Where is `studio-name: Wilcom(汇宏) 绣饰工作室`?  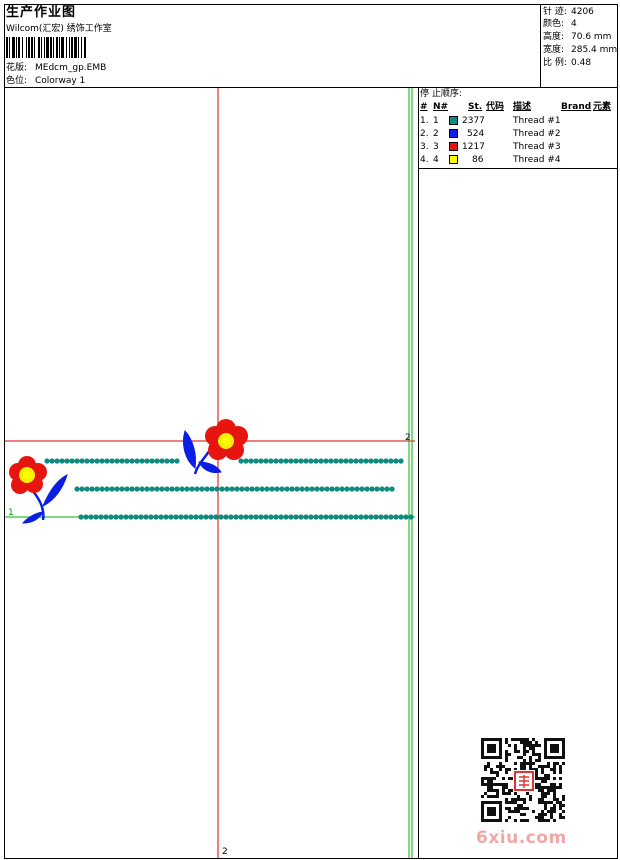
studio-name: Wilcom(汇宏) 绣饰工作室 is located at coordinates (59, 29).